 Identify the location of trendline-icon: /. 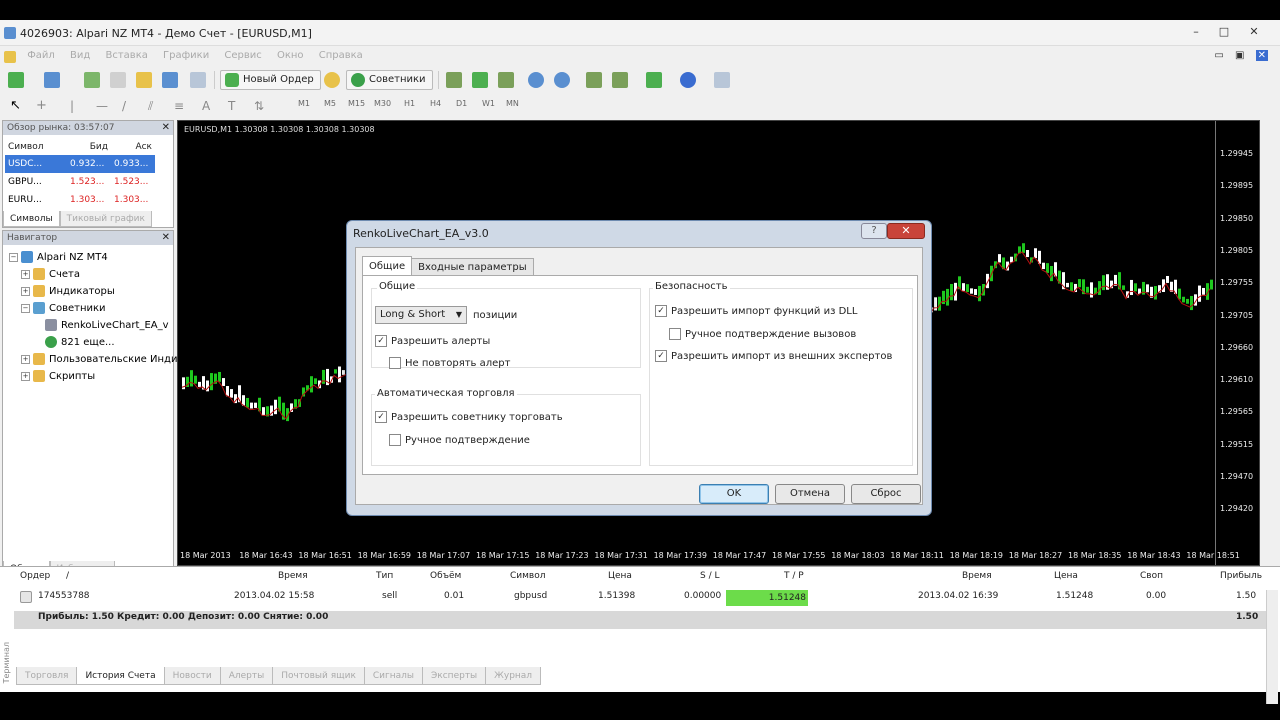
(130, 106).